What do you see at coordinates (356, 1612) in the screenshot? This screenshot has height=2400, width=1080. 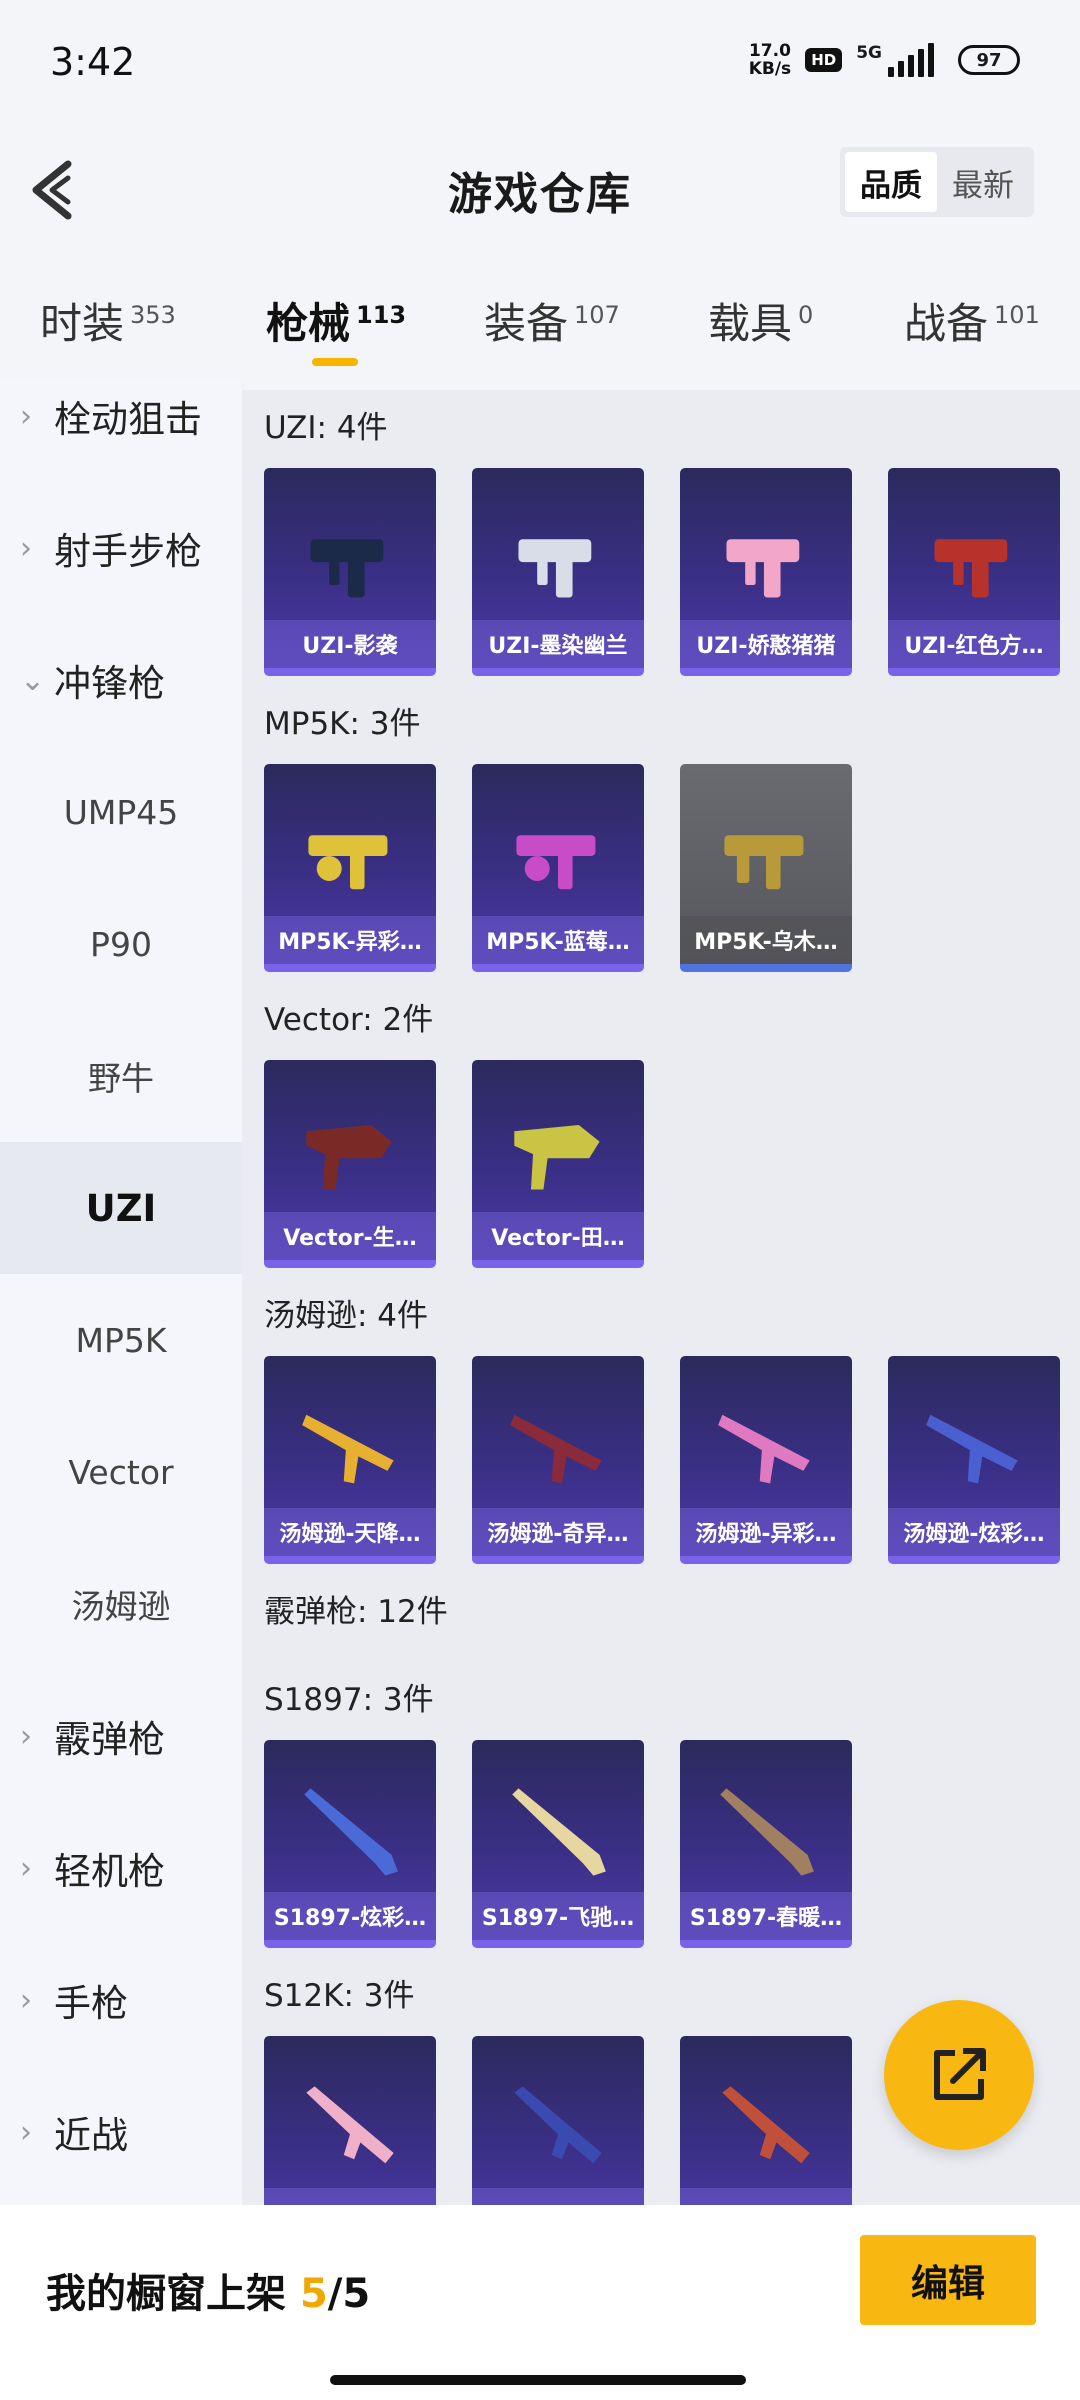 I see `group-title-shotgun: 霰弹枪: 12件` at bounding box center [356, 1612].